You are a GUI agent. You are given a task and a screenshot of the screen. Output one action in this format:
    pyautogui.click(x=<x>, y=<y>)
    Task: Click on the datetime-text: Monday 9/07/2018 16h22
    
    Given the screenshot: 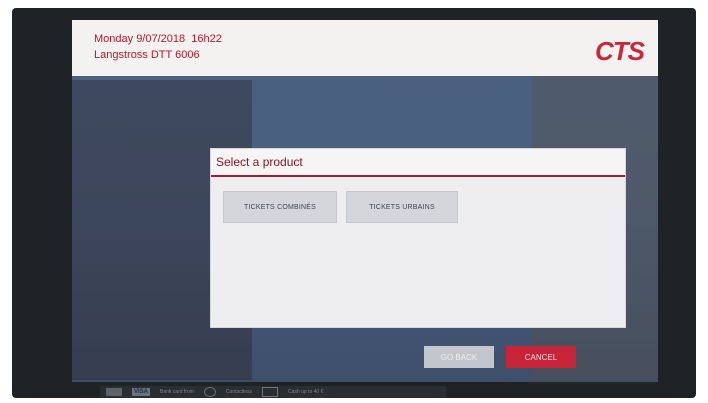 What is the action you would take?
    pyautogui.click(x=158, y=39)
    